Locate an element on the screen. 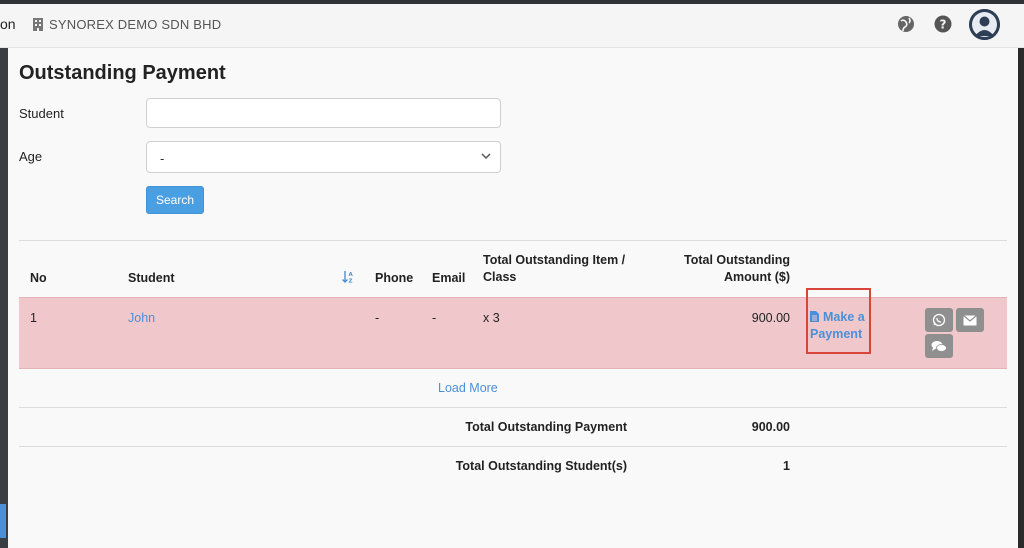 Image resolution: width=1024 pixels, height=548 pixels. company-selector: SYNOREX DEMO SDN BHD is located at coordinates (127, 24).